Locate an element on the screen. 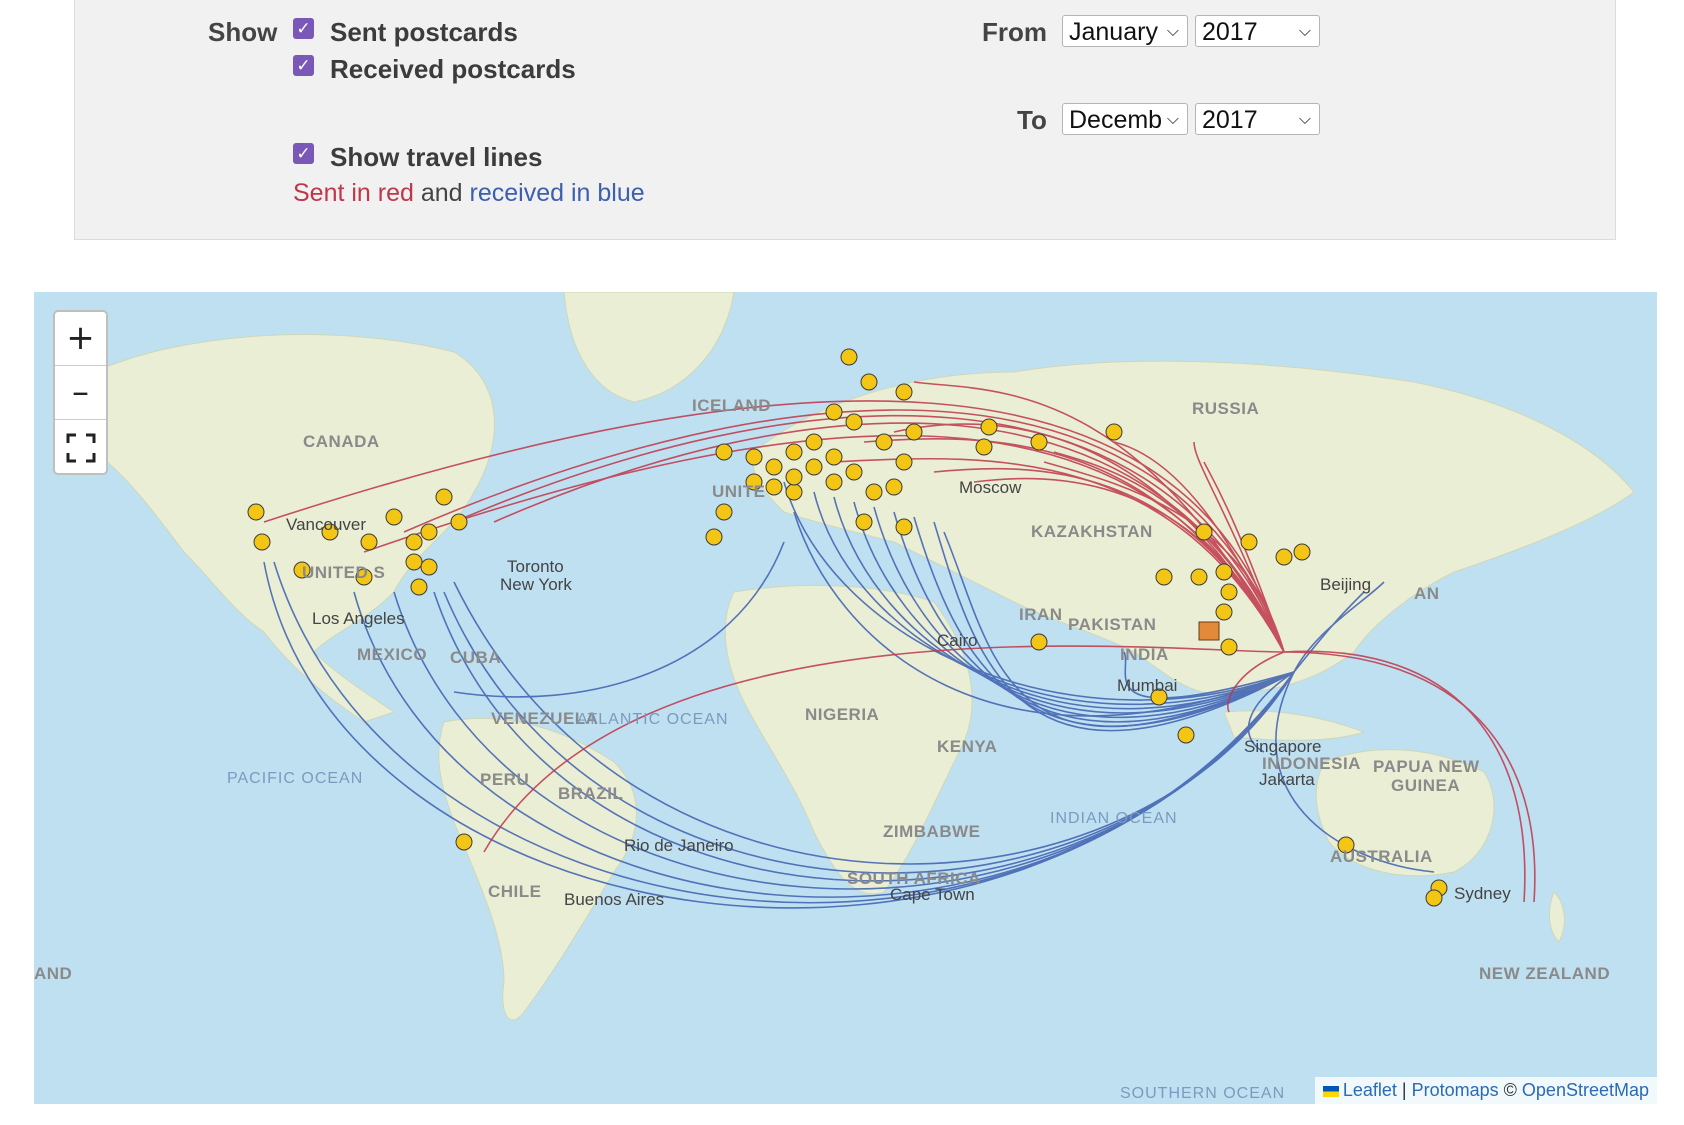  label-india: INDIA is located at coordinates (1144, 654).